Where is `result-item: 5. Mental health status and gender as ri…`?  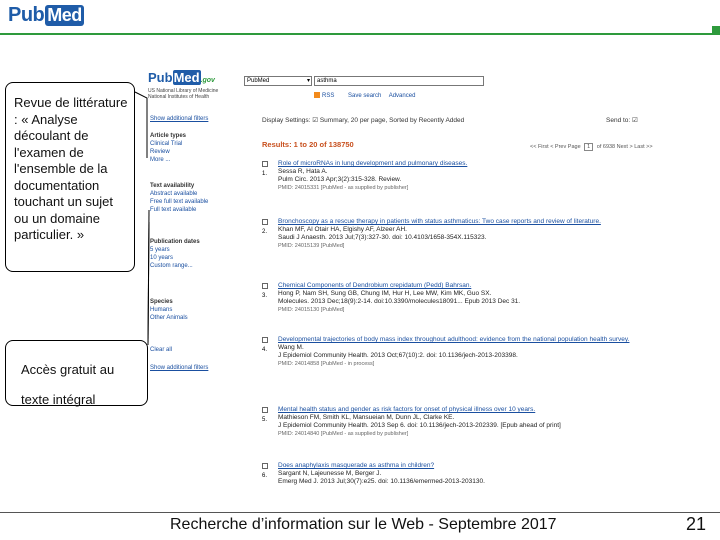 result-item: 5. Mental health status and gender as ri… is located at coordinates (457, 422).